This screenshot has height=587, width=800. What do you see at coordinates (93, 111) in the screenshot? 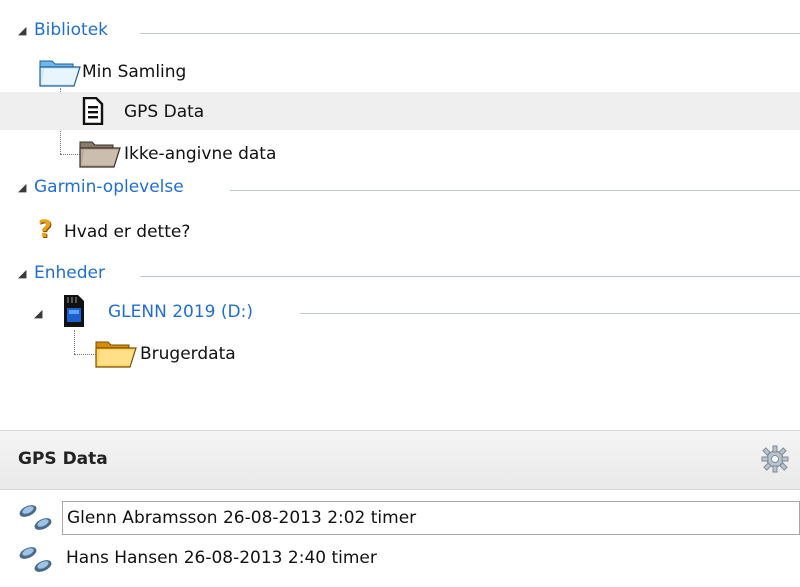
I see `document-icon` at bounding box center [93, 111].